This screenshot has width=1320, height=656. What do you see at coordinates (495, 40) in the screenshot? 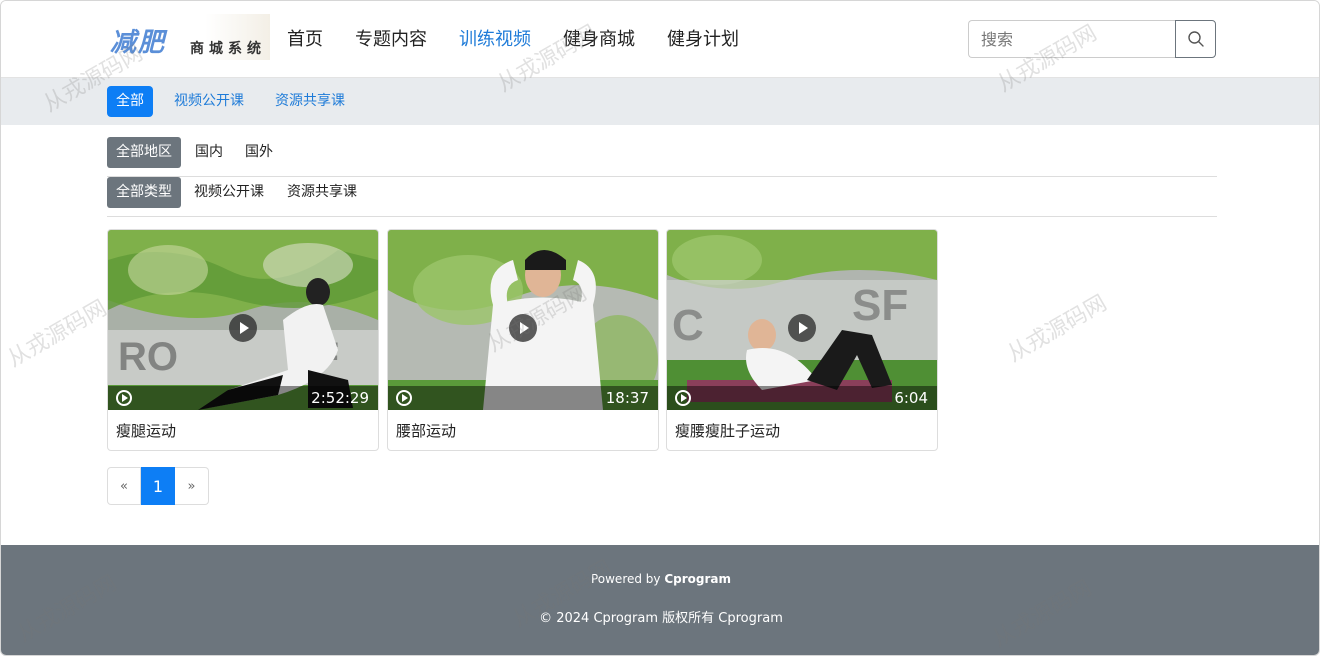
I see `nav-item-training-videos: 训练视频` at bounding box center [495, 40].